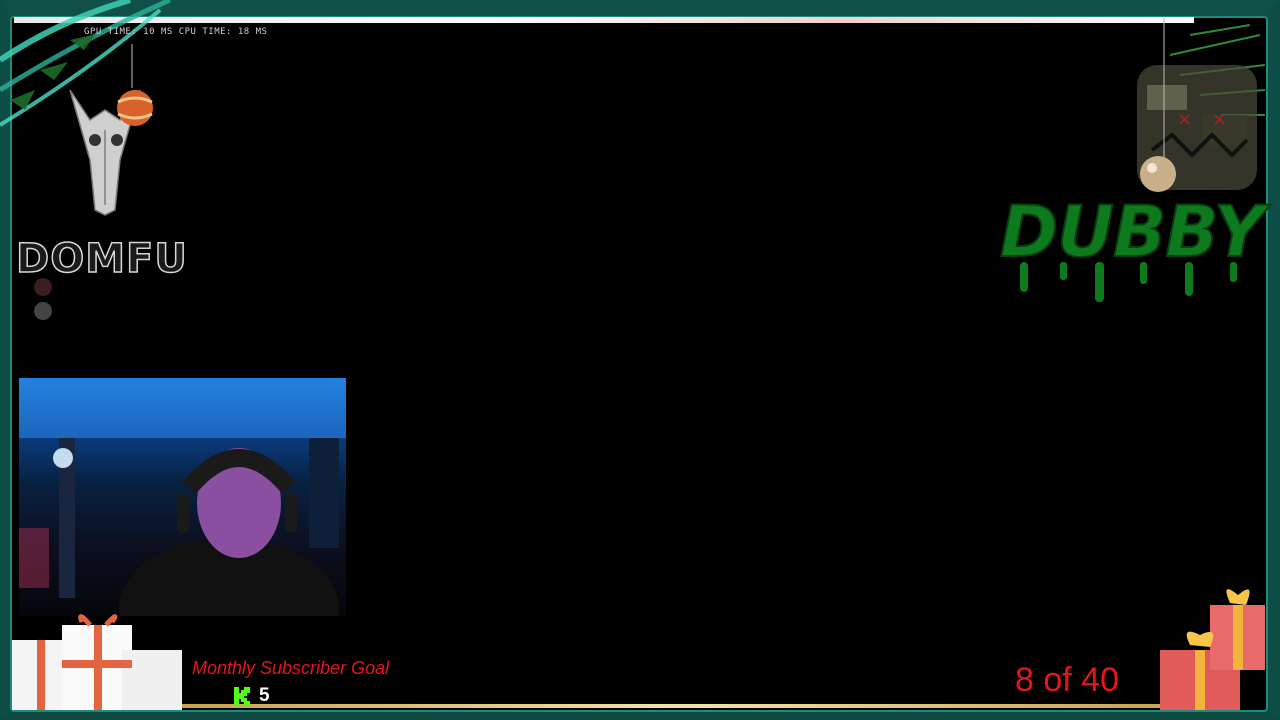 The image size is (1280, 720). Describe the element at coordinates (264, 695) in the screenshot. I see `subscriber-count: 5` at that location.